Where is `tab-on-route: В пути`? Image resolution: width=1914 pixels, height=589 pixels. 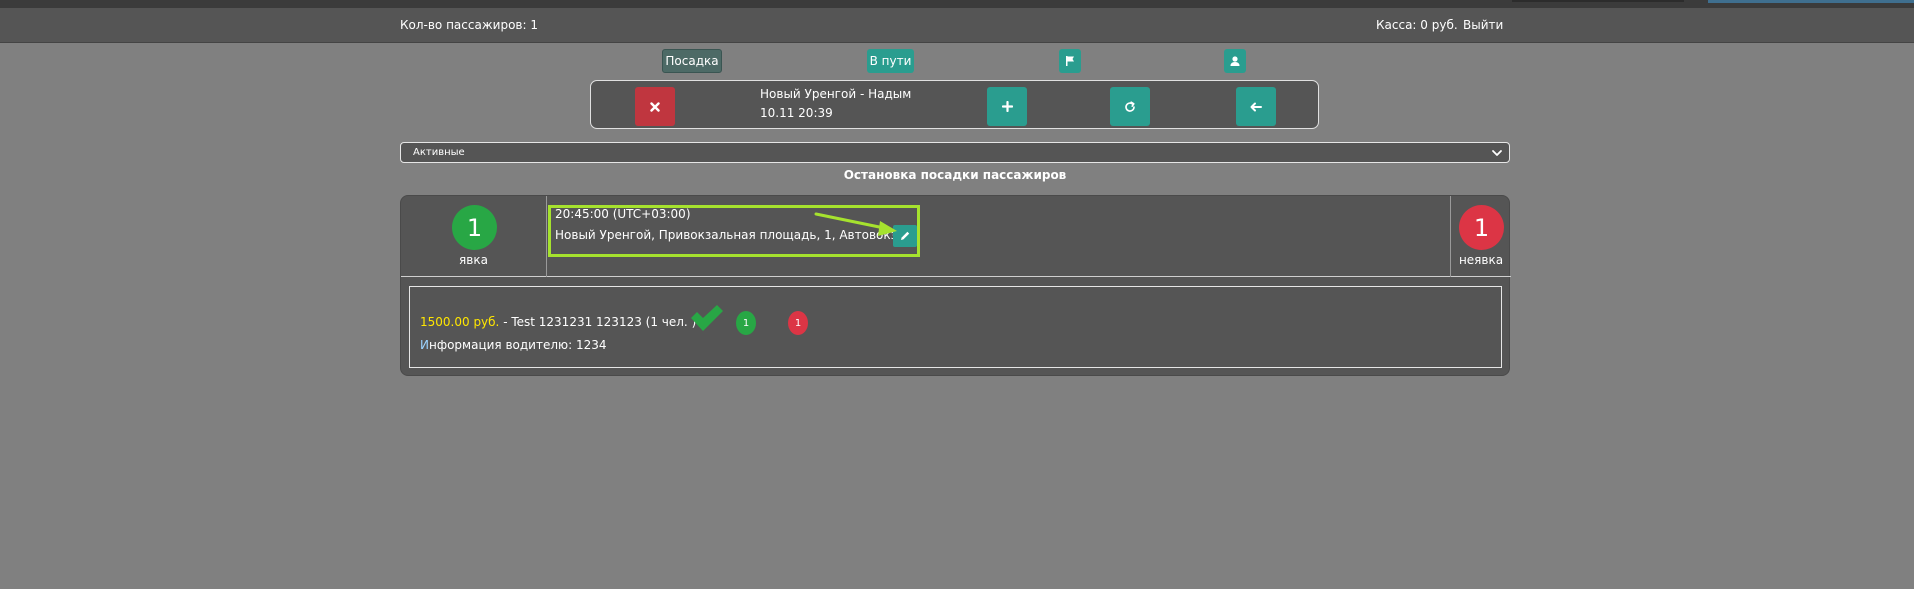 tab-on-route: В пути is located at coordinates (890, 61).